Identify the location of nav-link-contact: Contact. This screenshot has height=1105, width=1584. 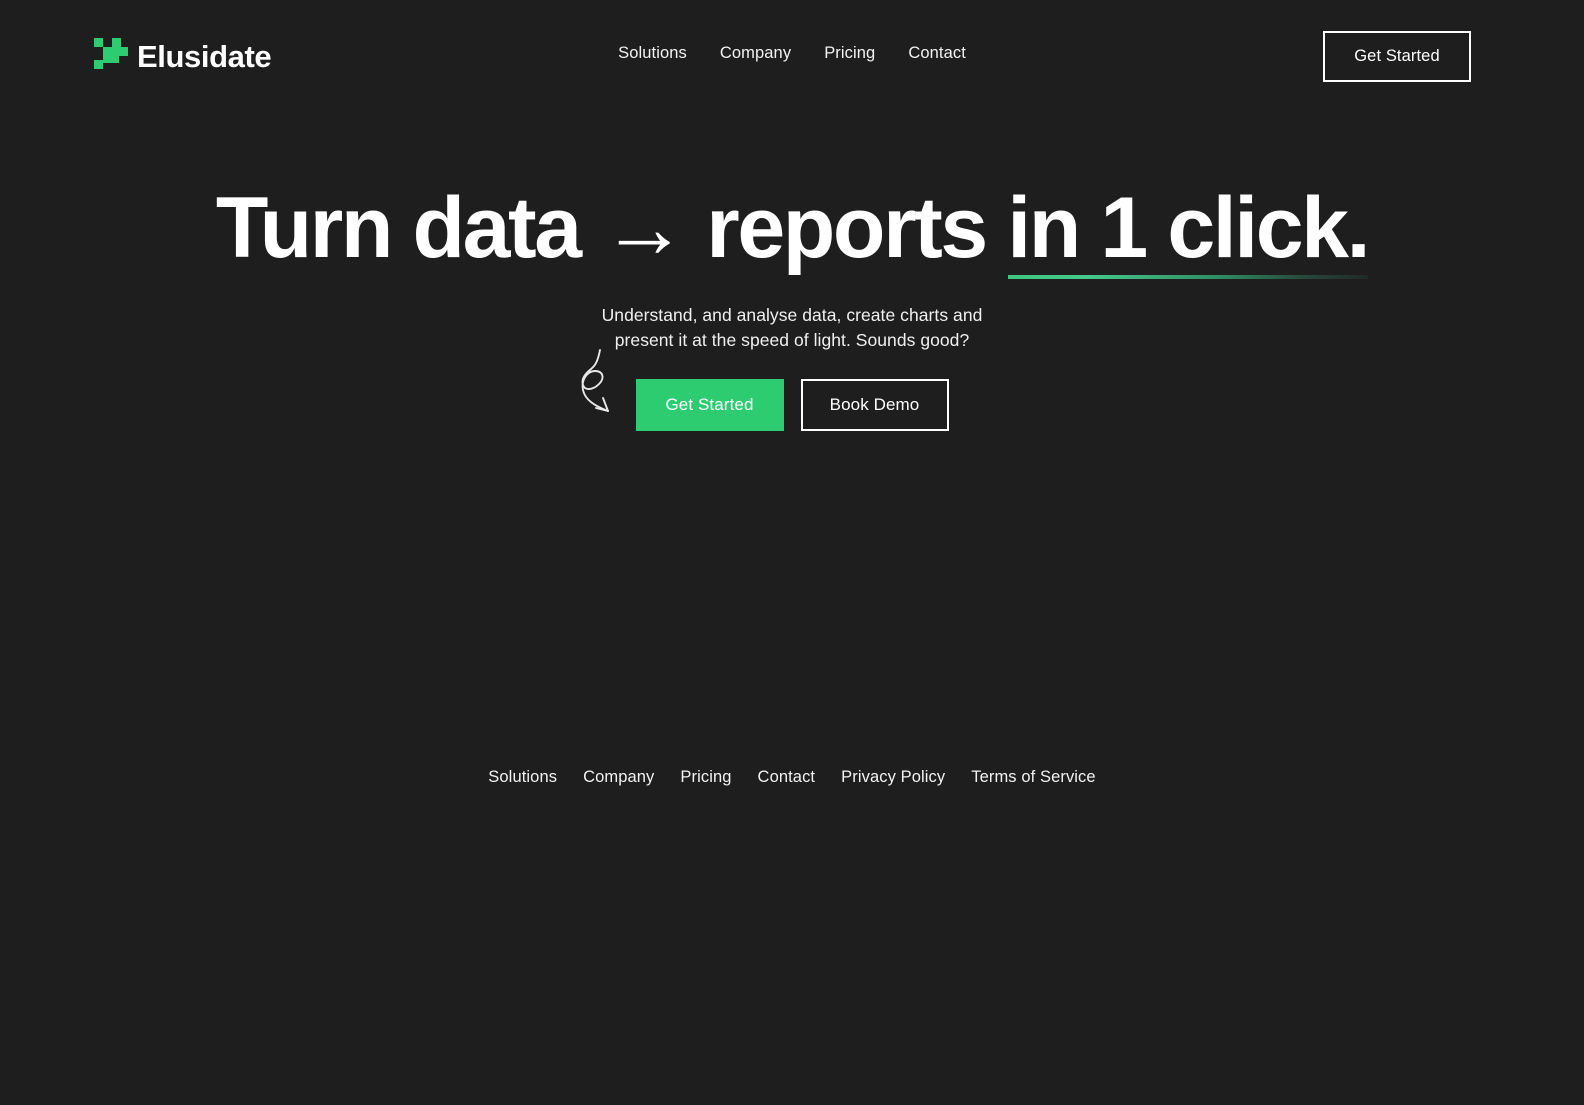
(937, 53).